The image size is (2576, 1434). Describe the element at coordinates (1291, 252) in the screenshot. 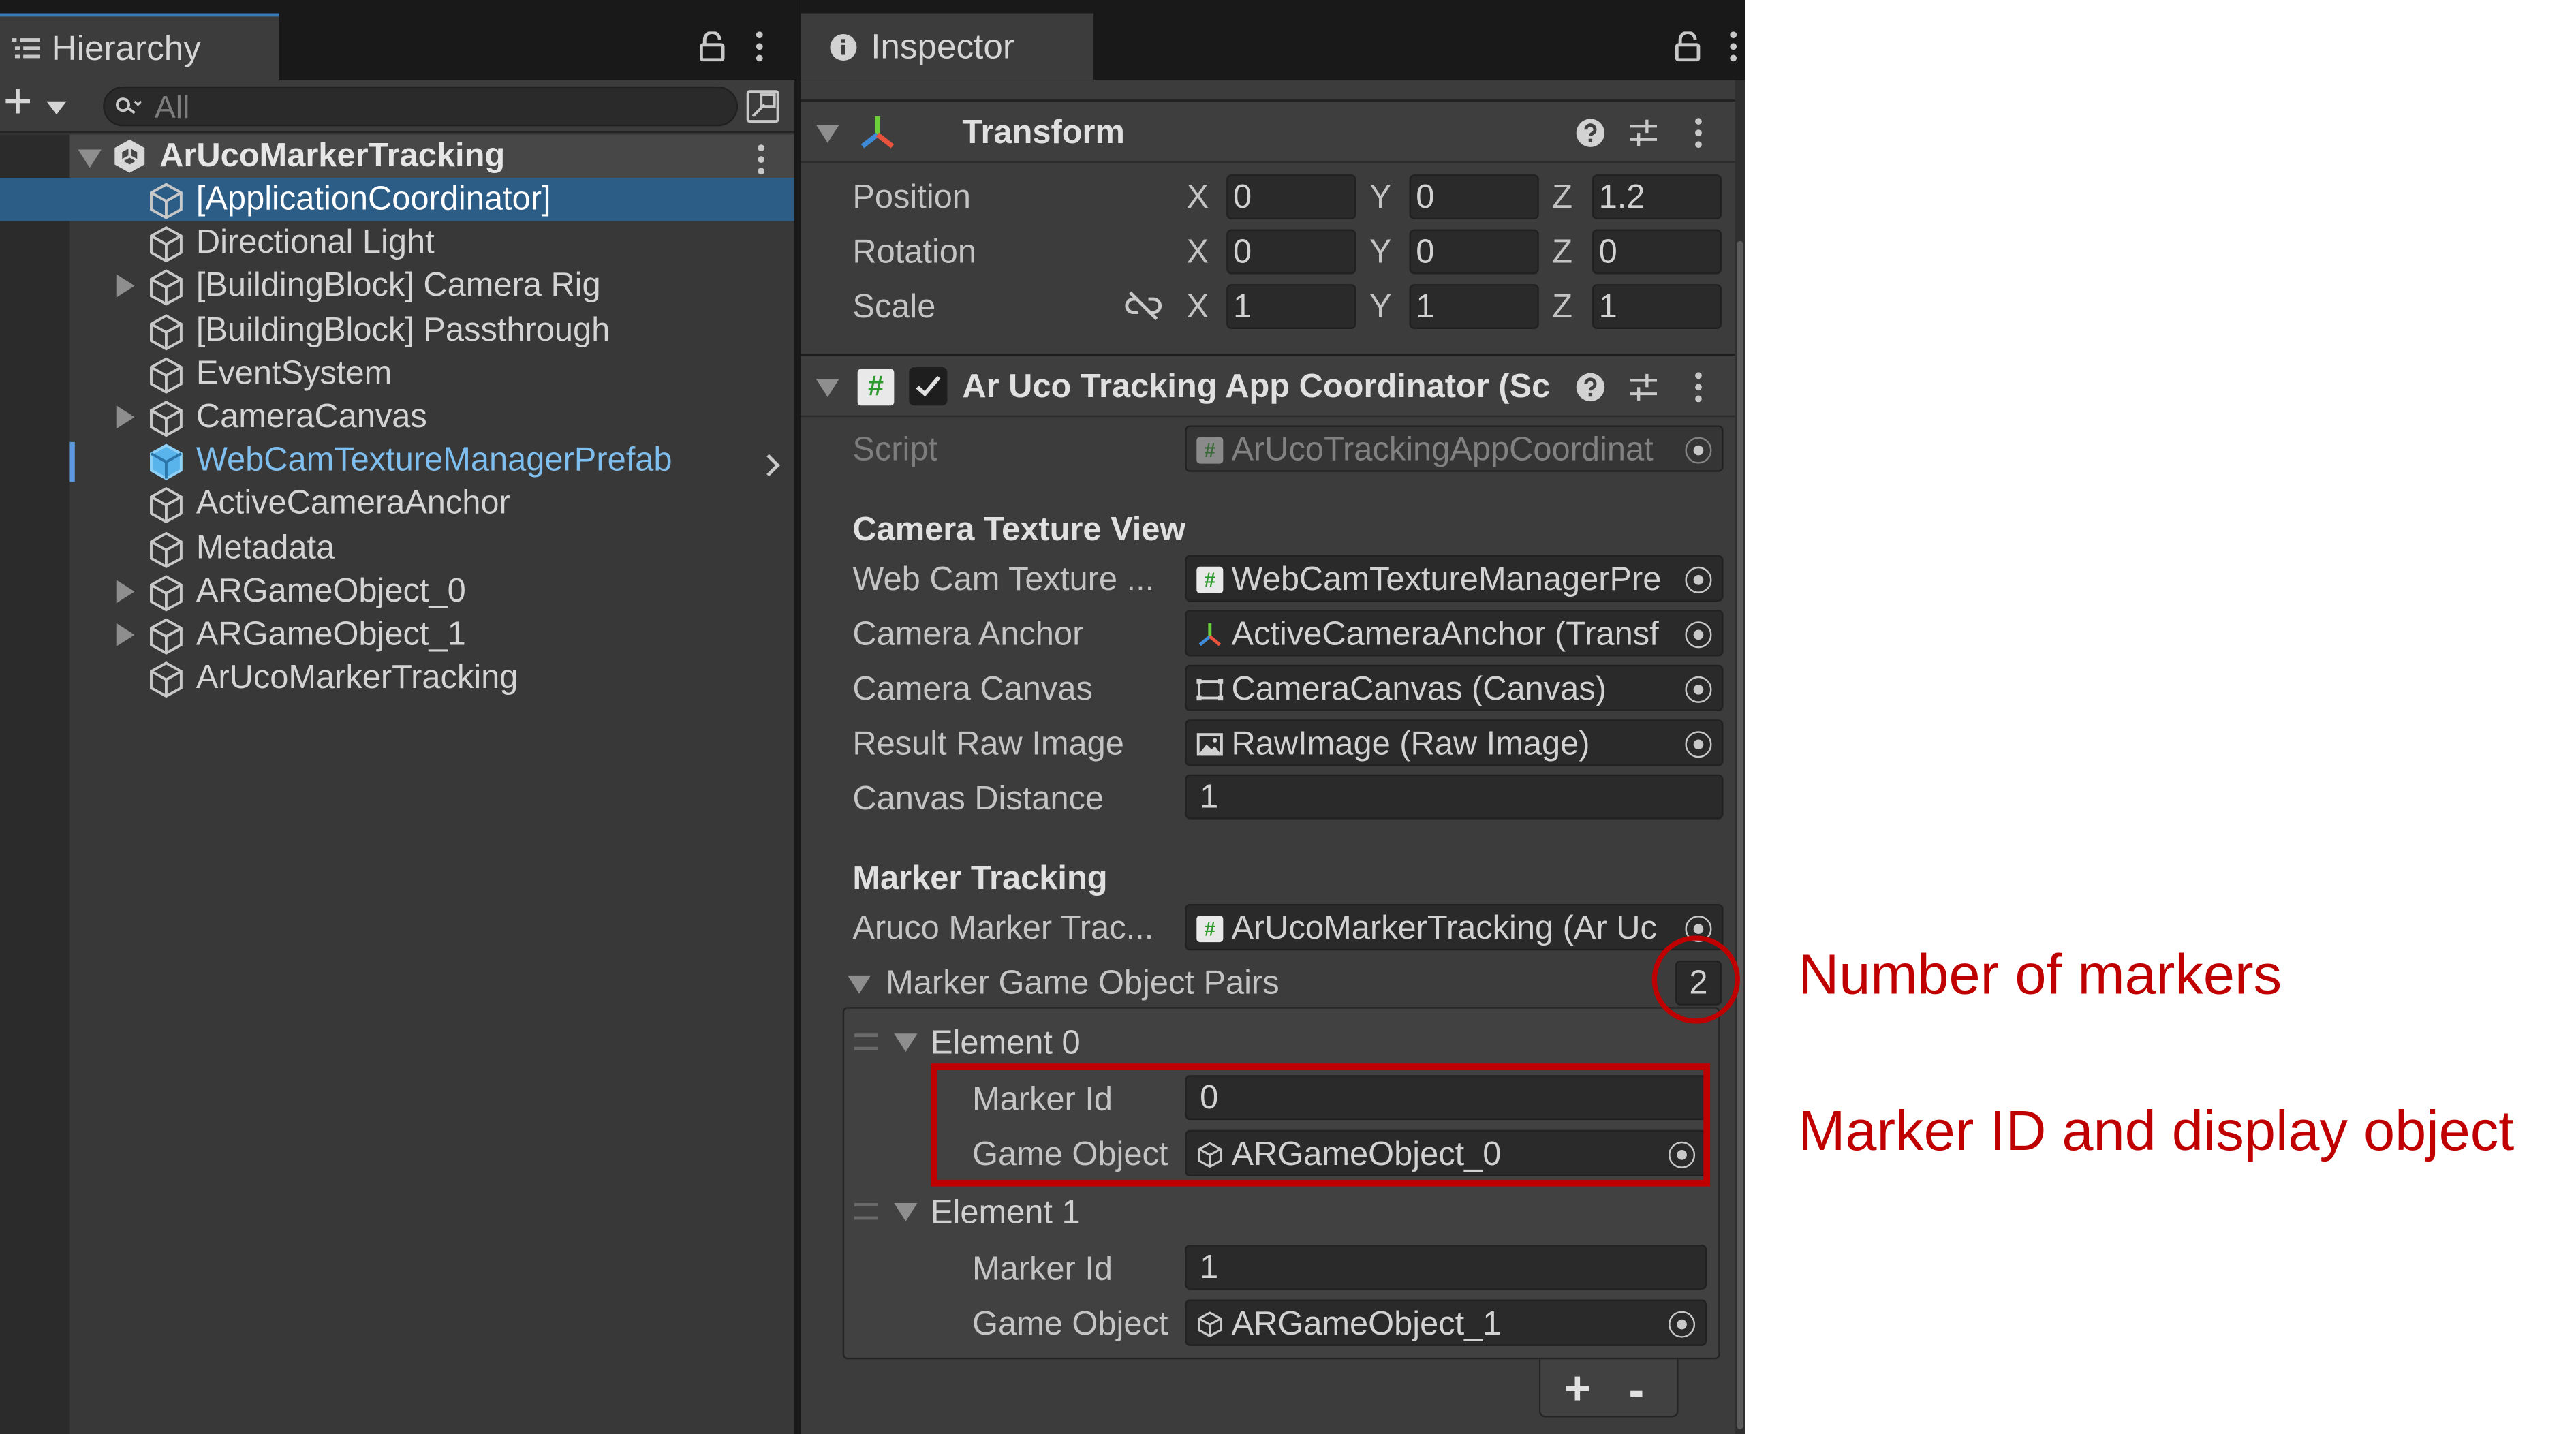

I see `rotation-x-input: 0` at that location.